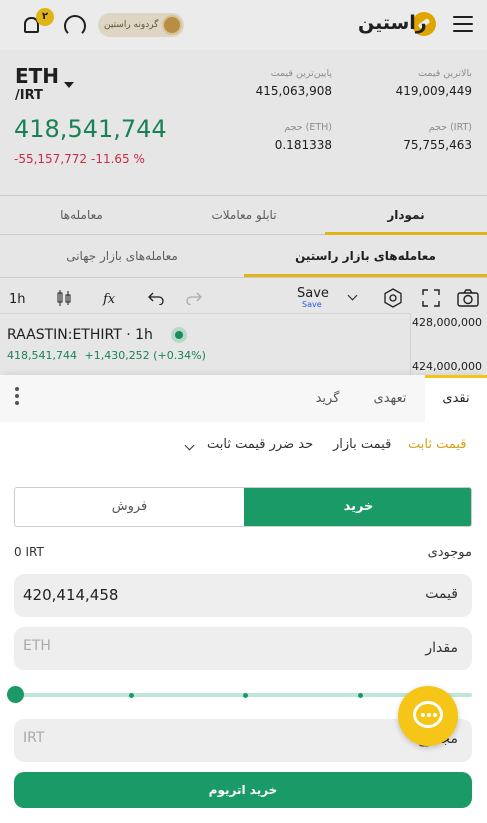 The width and height of the screenshot is (487, 823). I want to click on price-field: 420,414,458 قیمت, so click(243, 595).